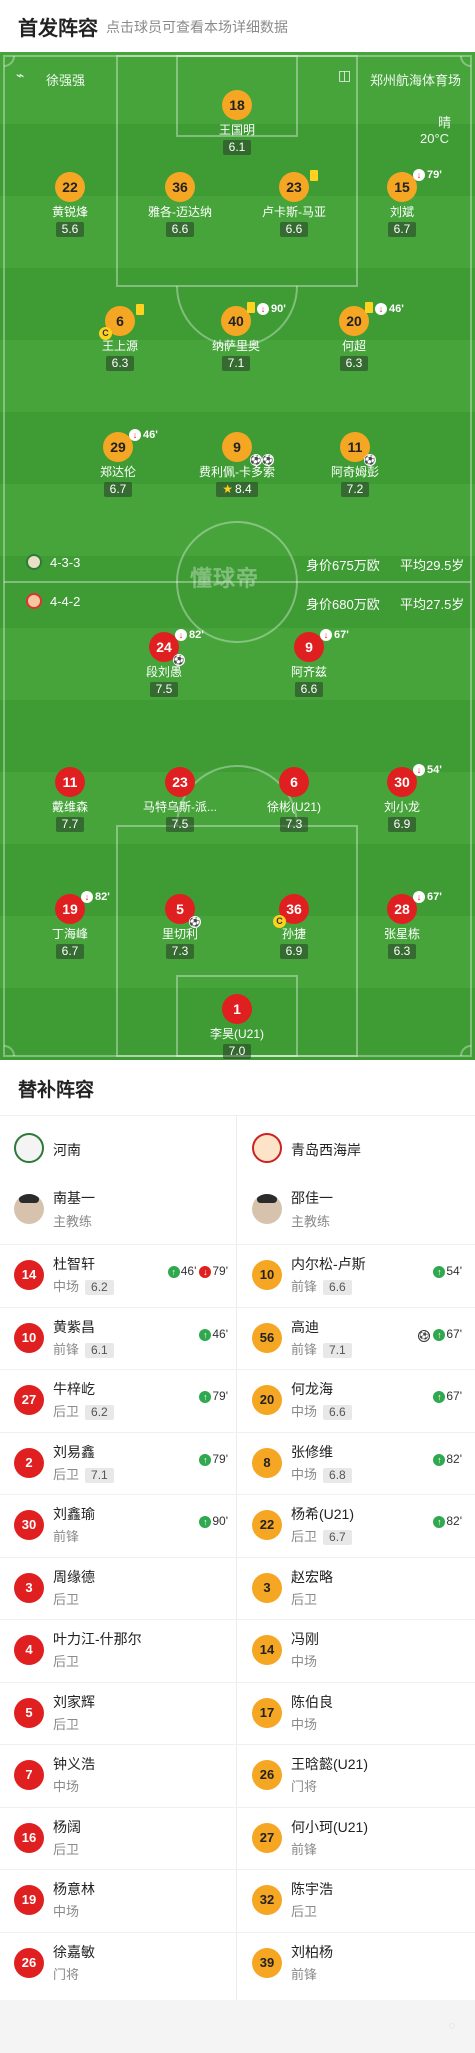 Image resolution: width=475 pixels, height=2053 pixels. I want to click on sub-name: 内尔松-卢斯, so click(328, 1264).